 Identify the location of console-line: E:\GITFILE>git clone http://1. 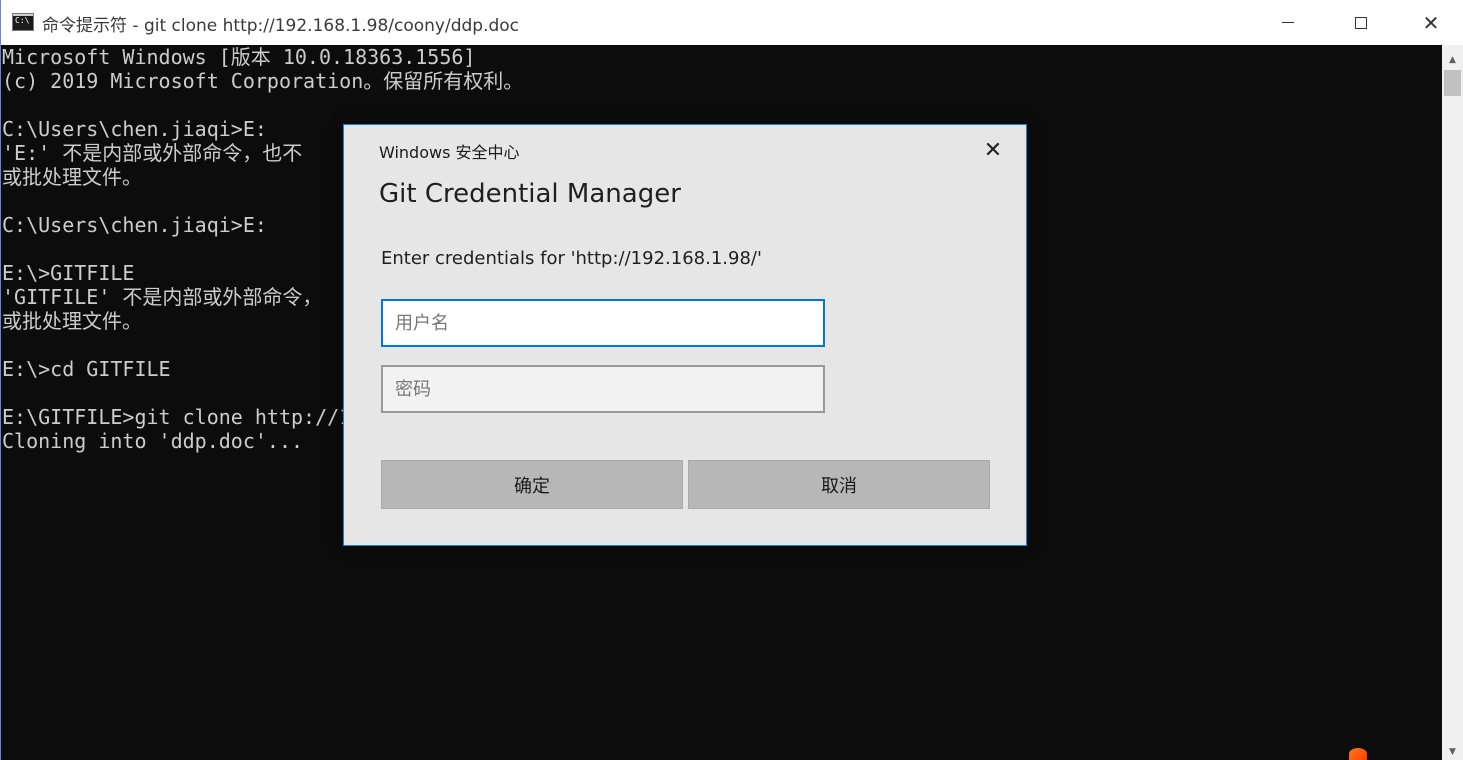
(177, 417).